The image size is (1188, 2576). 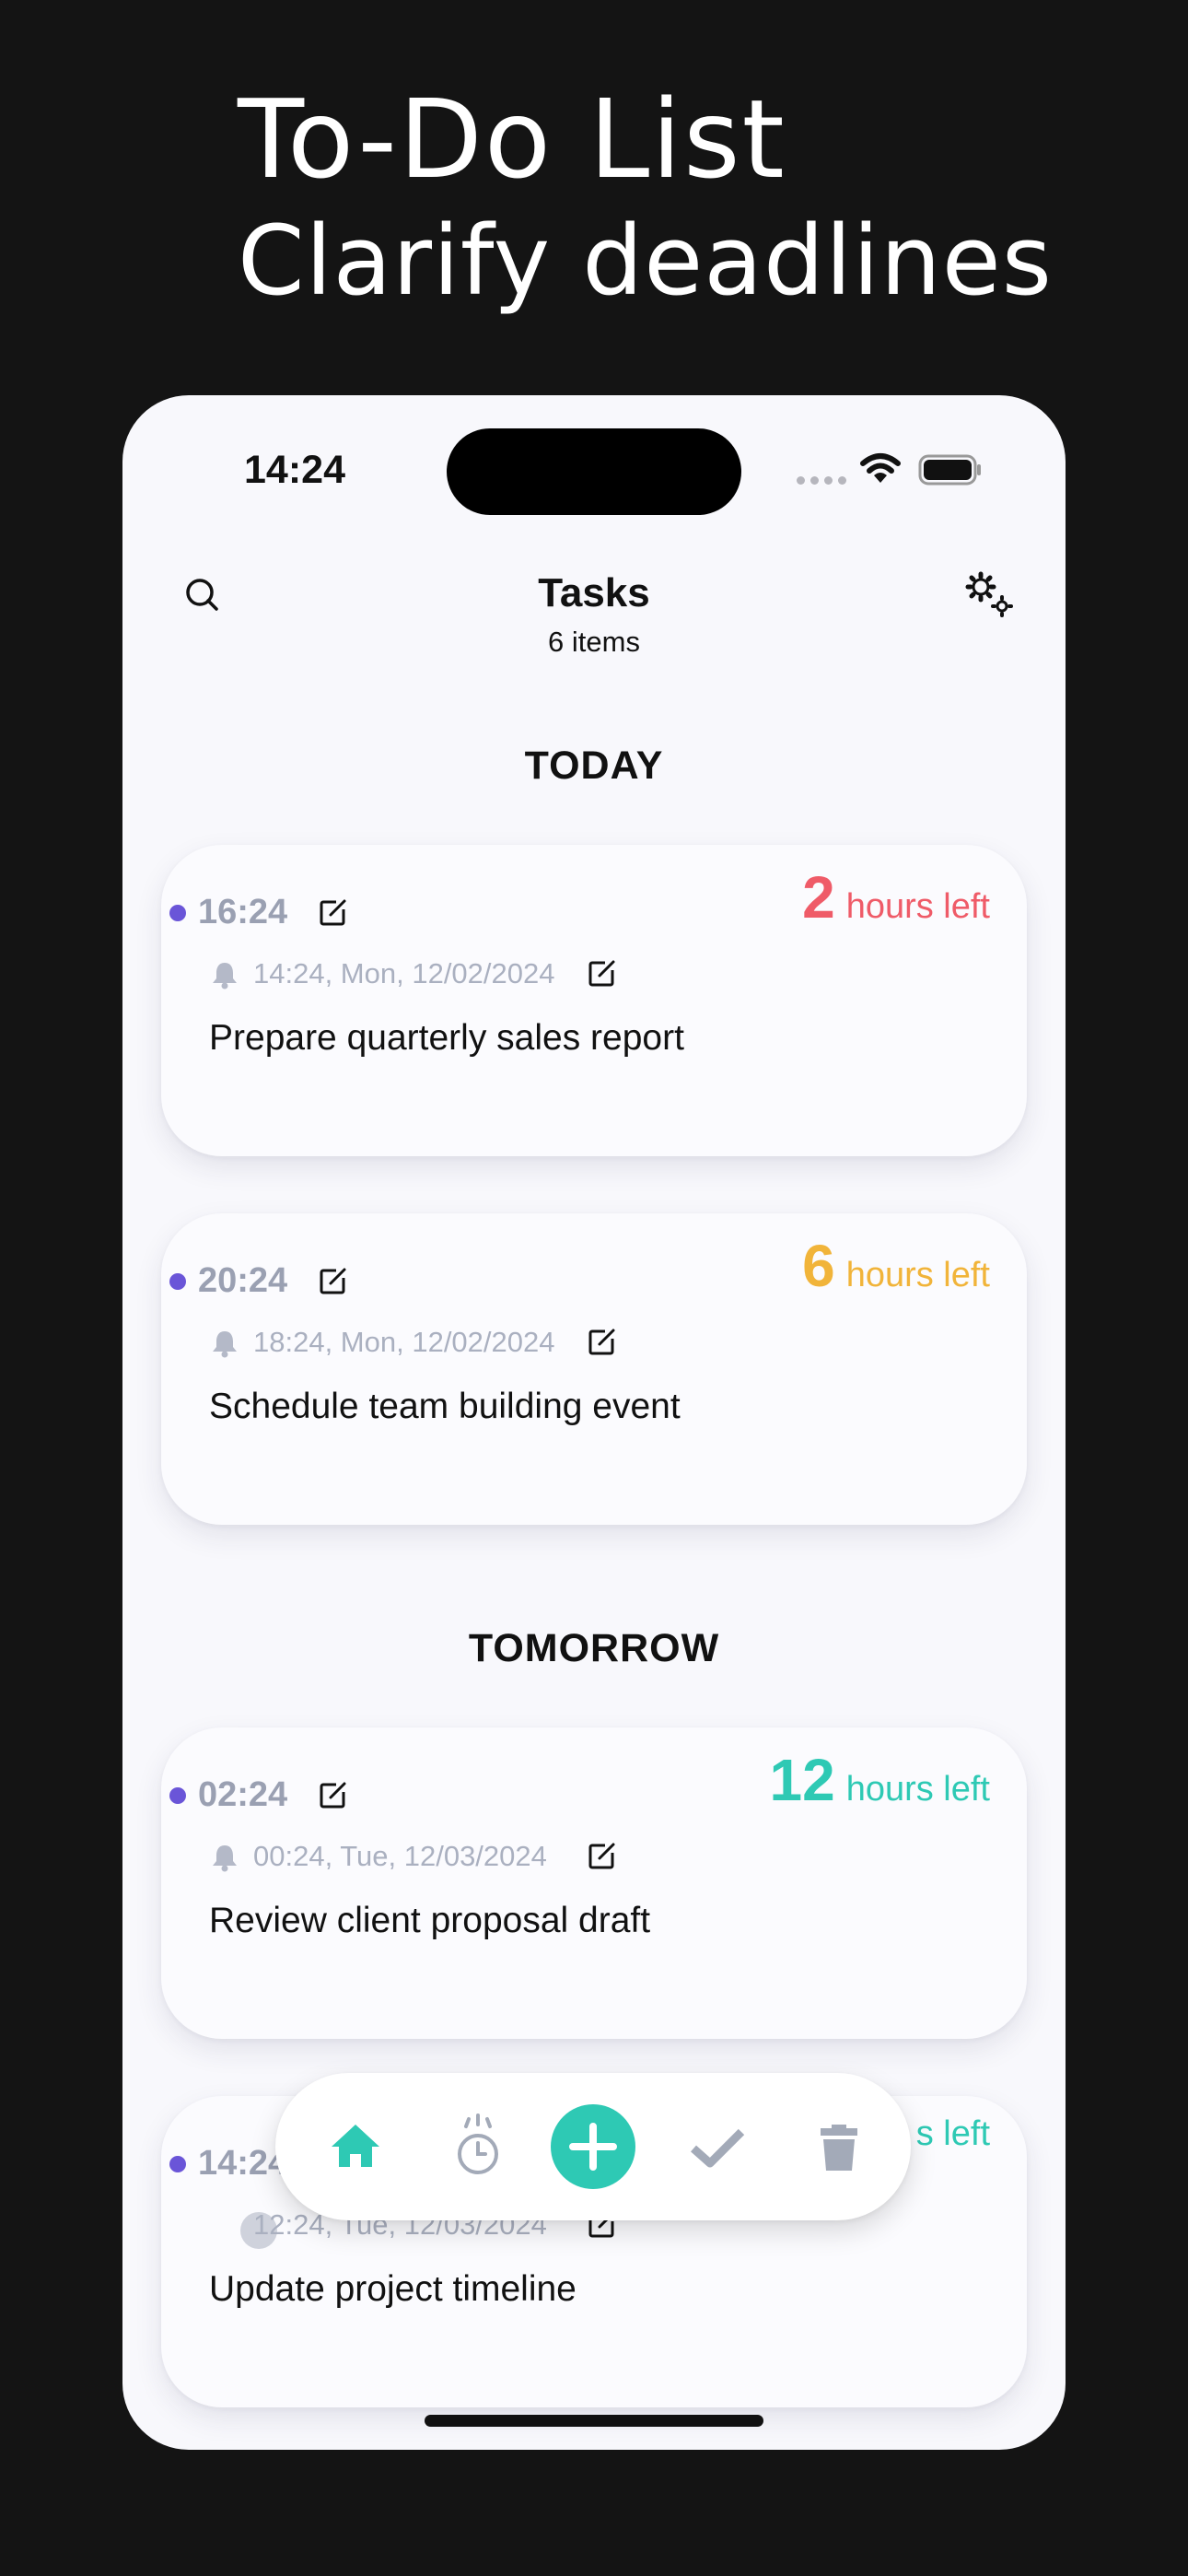 I want to click on add-task-button, so click(x=593, y=2146).